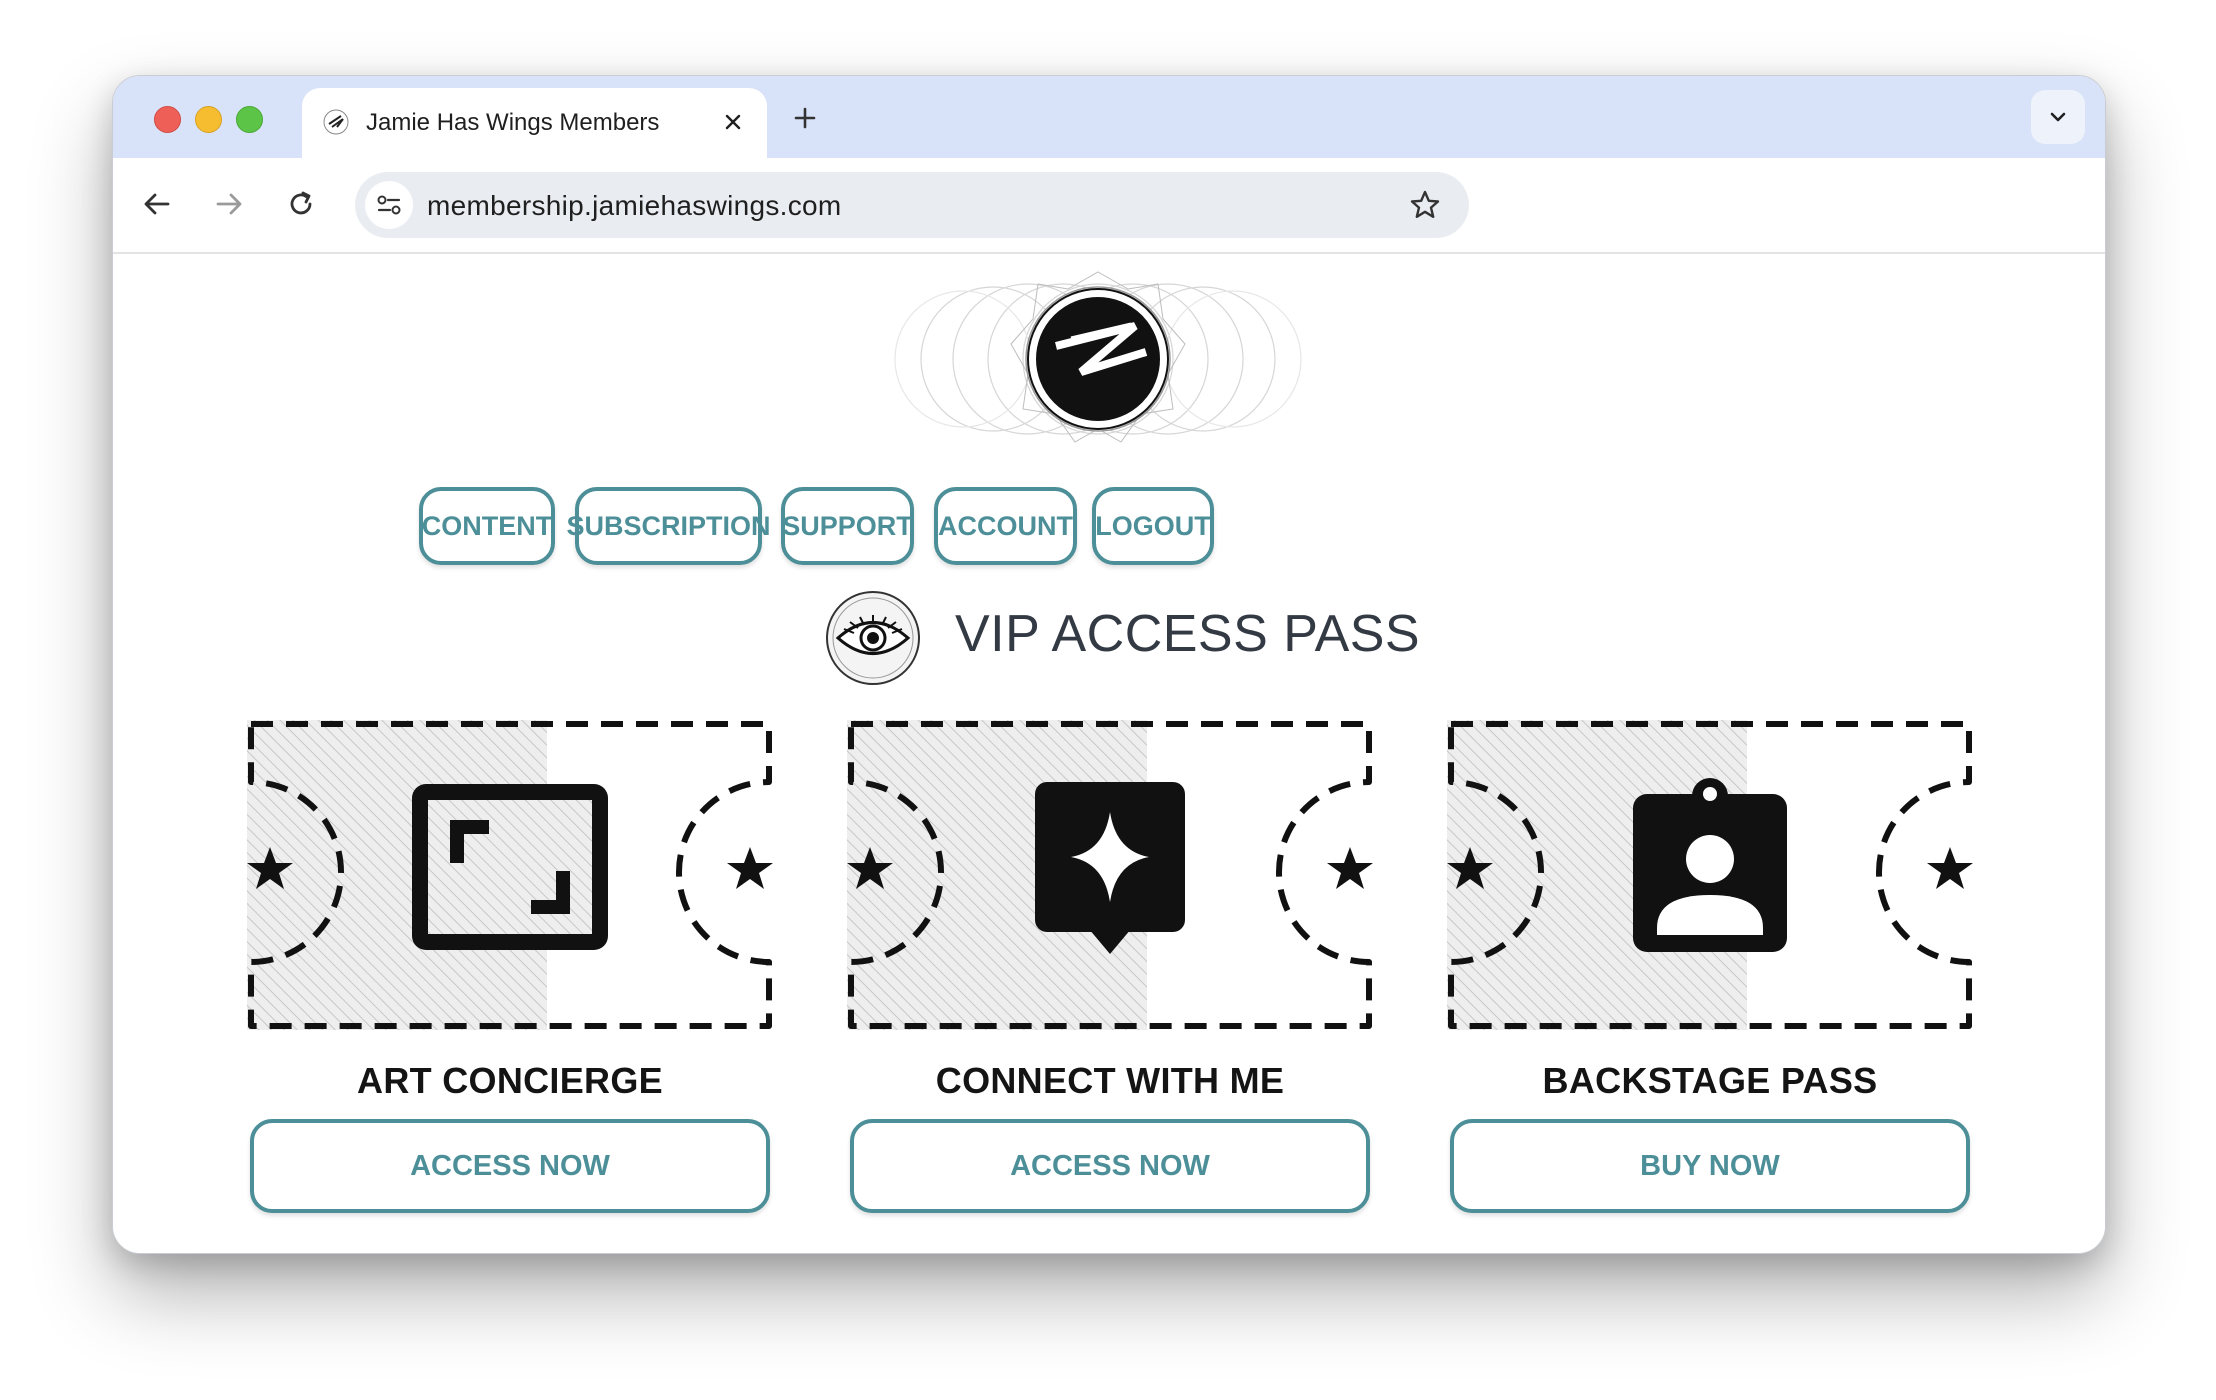 This screenshot has width=2216, height=1400. I want to click on pass-label: BACKSTAGE PASS, so click(1710, 1080).